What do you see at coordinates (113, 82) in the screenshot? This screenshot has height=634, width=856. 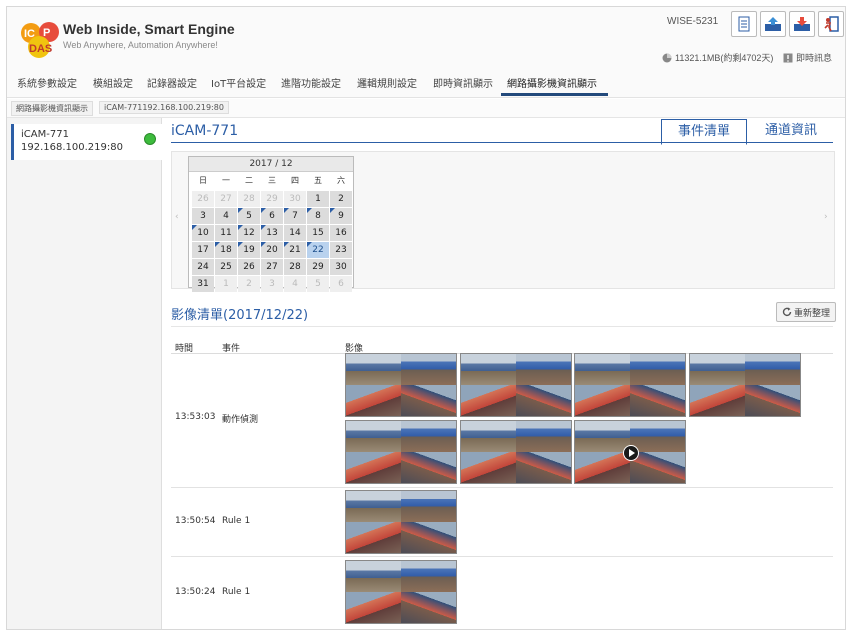 I see `nav-module-settings: 模組設定` at bounding box center [113, 82].